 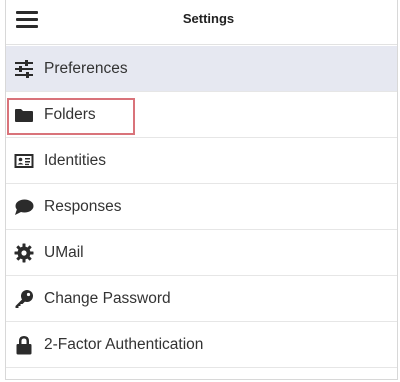 I want to click on settings-item-umail: UMail, so click(x=201, y=253).